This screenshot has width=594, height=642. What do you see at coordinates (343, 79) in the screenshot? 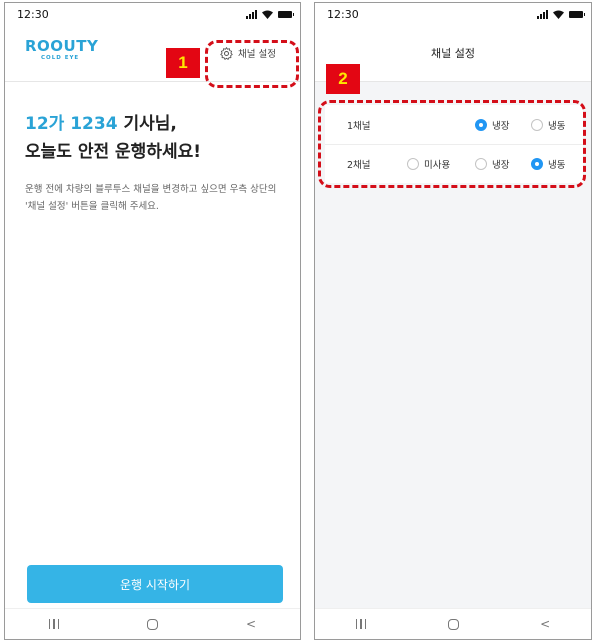
I see `callout-2-badge: 2` at bounding box center [343, 79].